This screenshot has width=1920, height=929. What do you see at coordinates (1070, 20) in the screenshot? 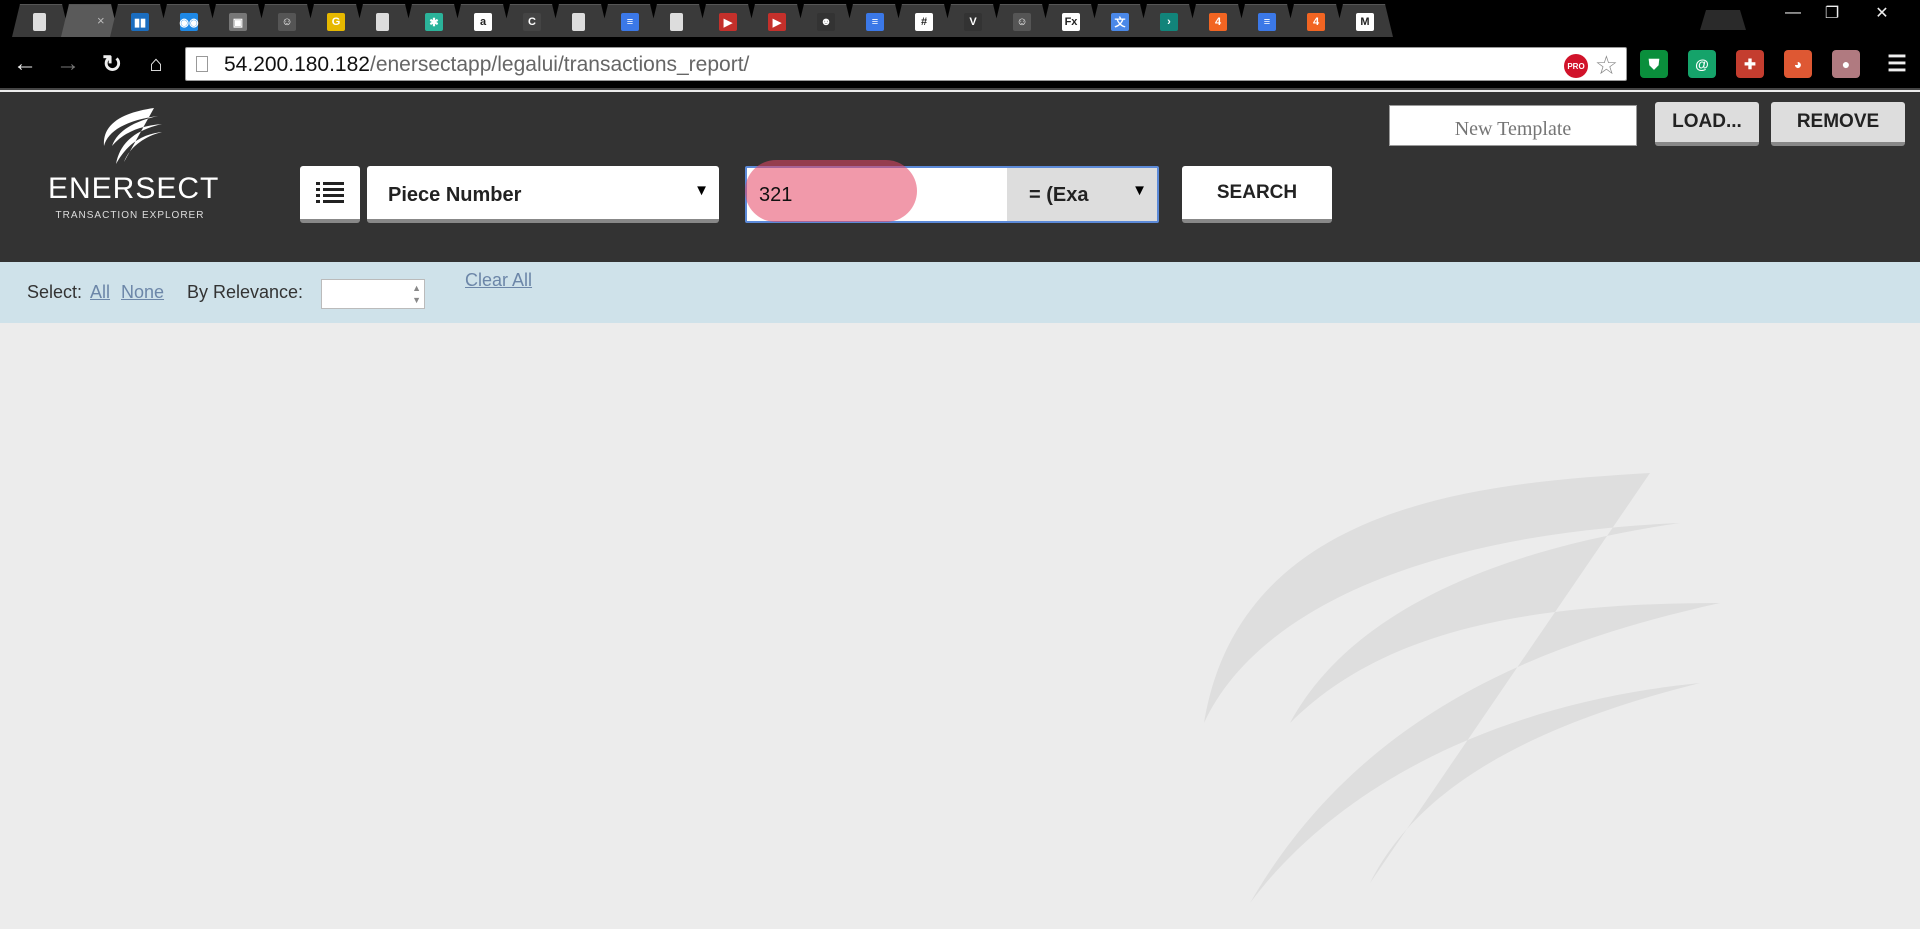
I see `browser-tab: Fx` at bounding box center [1070, 20].